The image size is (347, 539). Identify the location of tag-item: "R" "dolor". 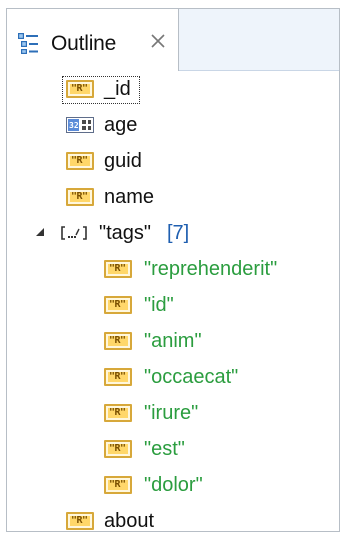
(167, 485).